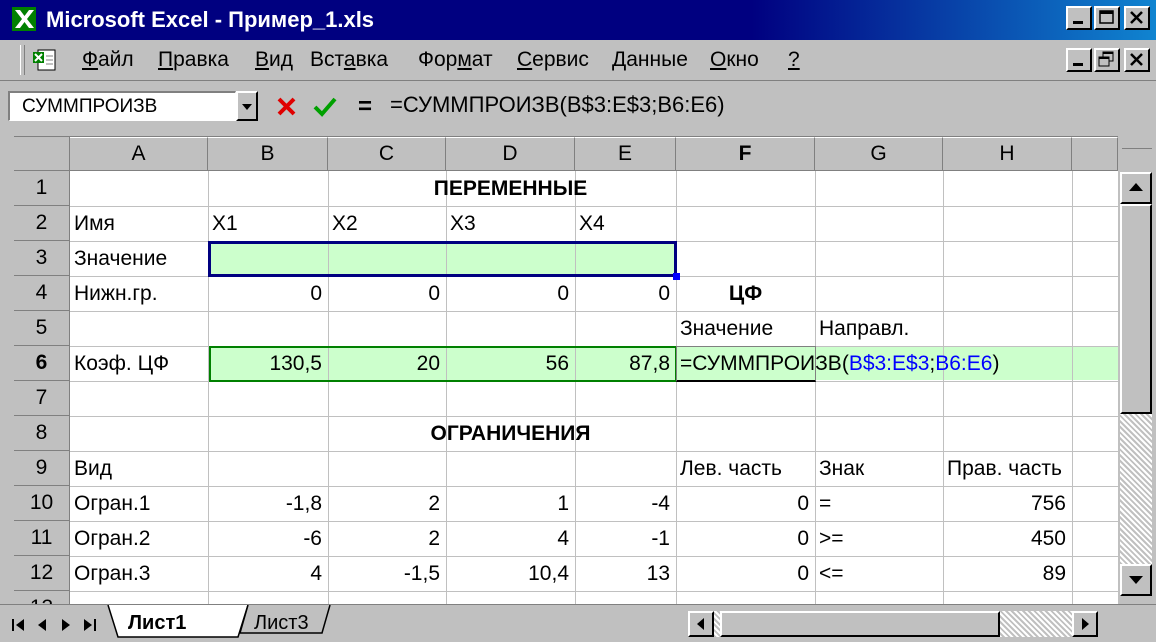 This screenshot has height=642, width=1156. What do you see at coordinates (1079, 60) in the screenshot?
I see `doc-minimize-button` at bounding box center [1079, 60].